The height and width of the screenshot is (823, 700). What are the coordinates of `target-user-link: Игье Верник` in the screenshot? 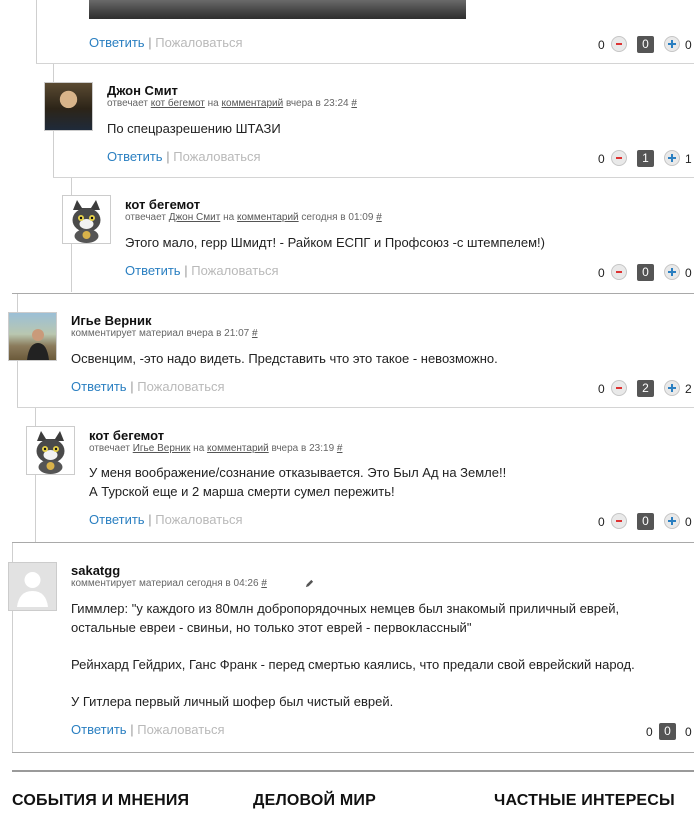 It's located at (162, 448).